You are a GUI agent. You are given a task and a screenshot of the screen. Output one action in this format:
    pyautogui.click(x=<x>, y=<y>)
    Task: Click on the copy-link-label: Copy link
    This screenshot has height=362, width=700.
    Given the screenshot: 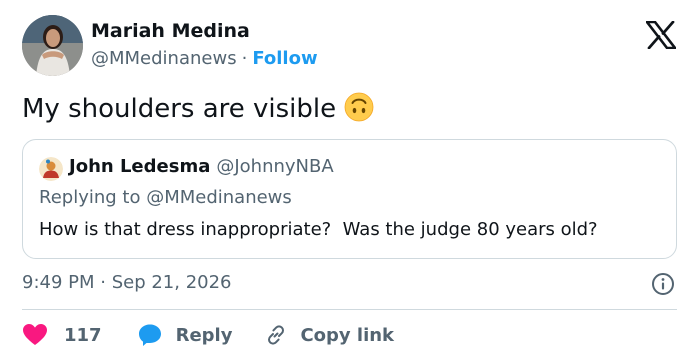 What is the action you would take?
    pyautogui.click(x=347, y=335)
    